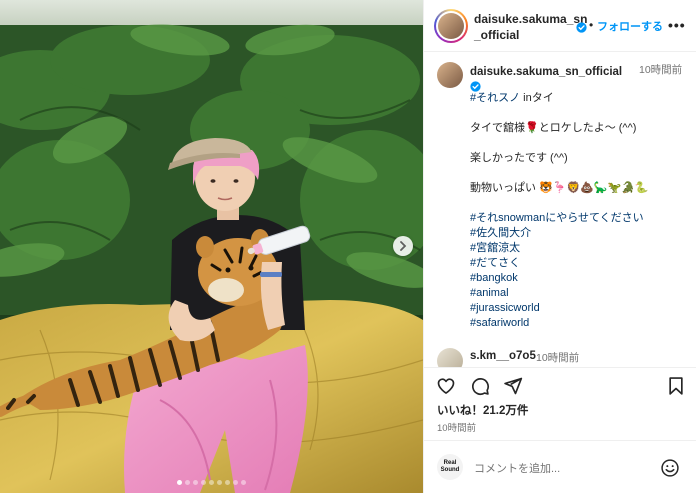 The width and height of the screenshot is (696, 493). What do you see at coordinates (546, 72) in the screenshot?
I see `caption-author-text: daisuke.sakuma_sn_official` at bounding box center [546, 72].